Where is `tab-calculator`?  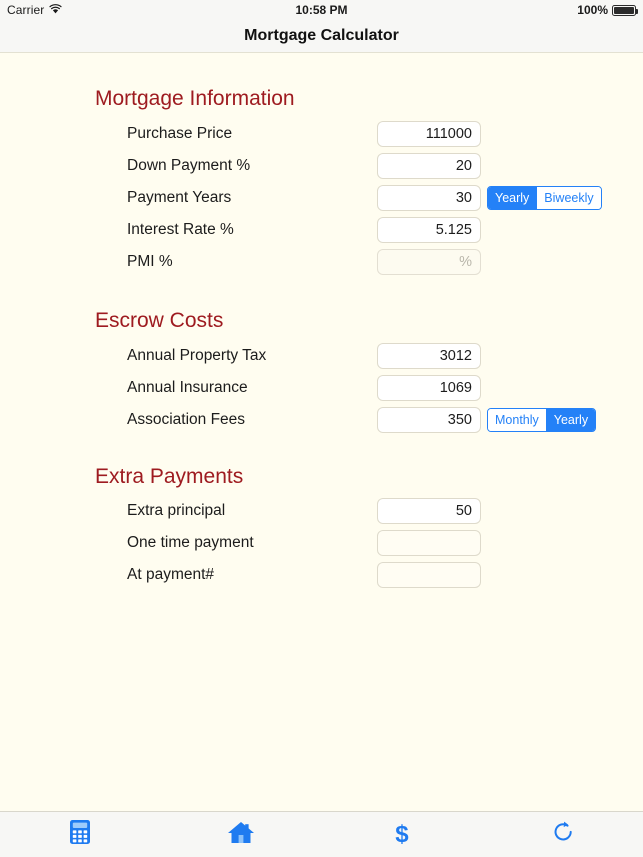 tab-calculator is located at coordinates (80, 834).